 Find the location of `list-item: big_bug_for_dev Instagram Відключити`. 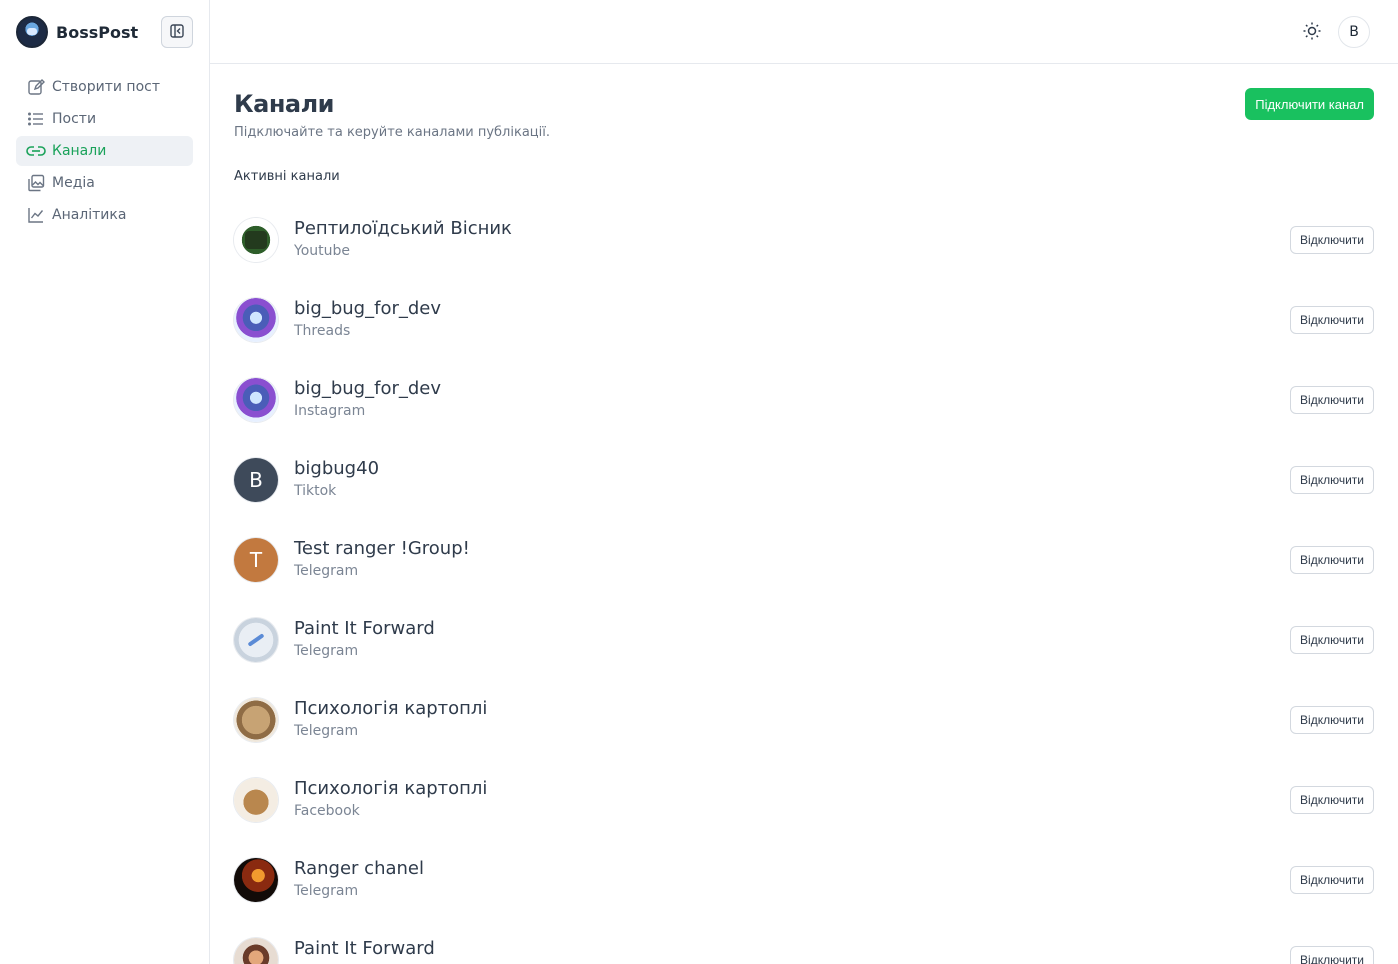

list-item: big_bug_for_dev Instagram Відключити is located at coordinates (804, 408).